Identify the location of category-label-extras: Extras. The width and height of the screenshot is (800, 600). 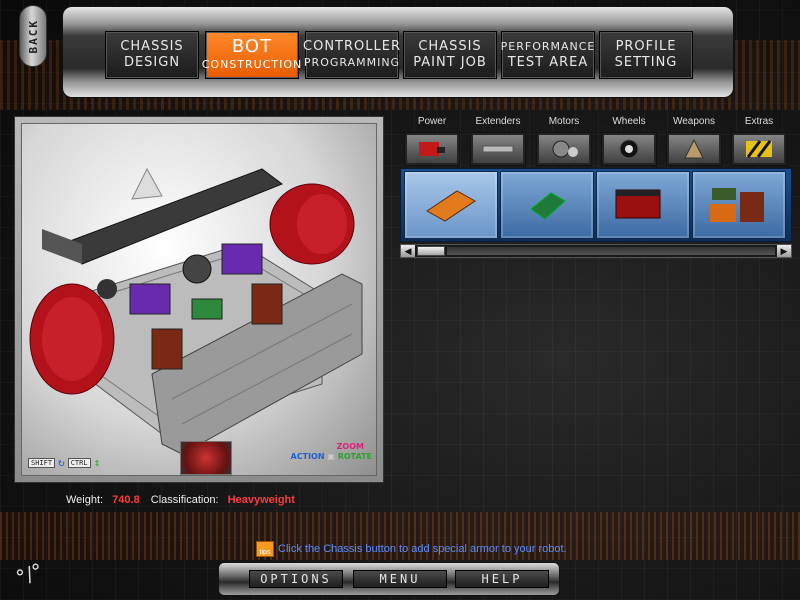
(759, 121).